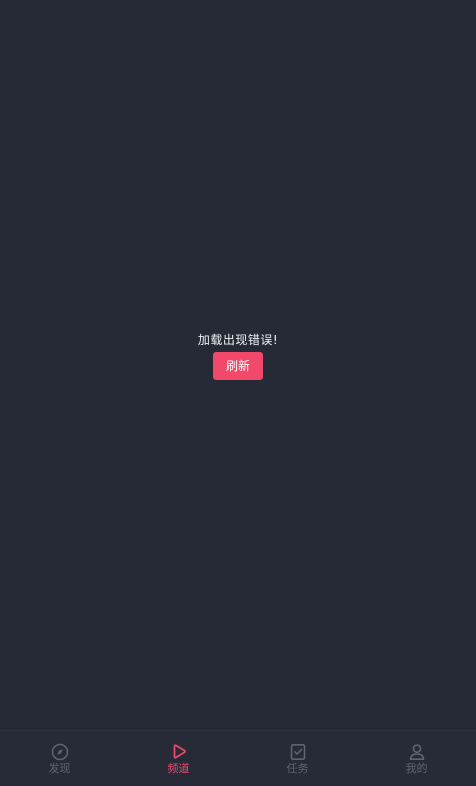 The image size is (476, 786). What do you see at coordinates (297, 751) in the screenshot?
I see `task-check-icon` at bounding box center [297, 751].